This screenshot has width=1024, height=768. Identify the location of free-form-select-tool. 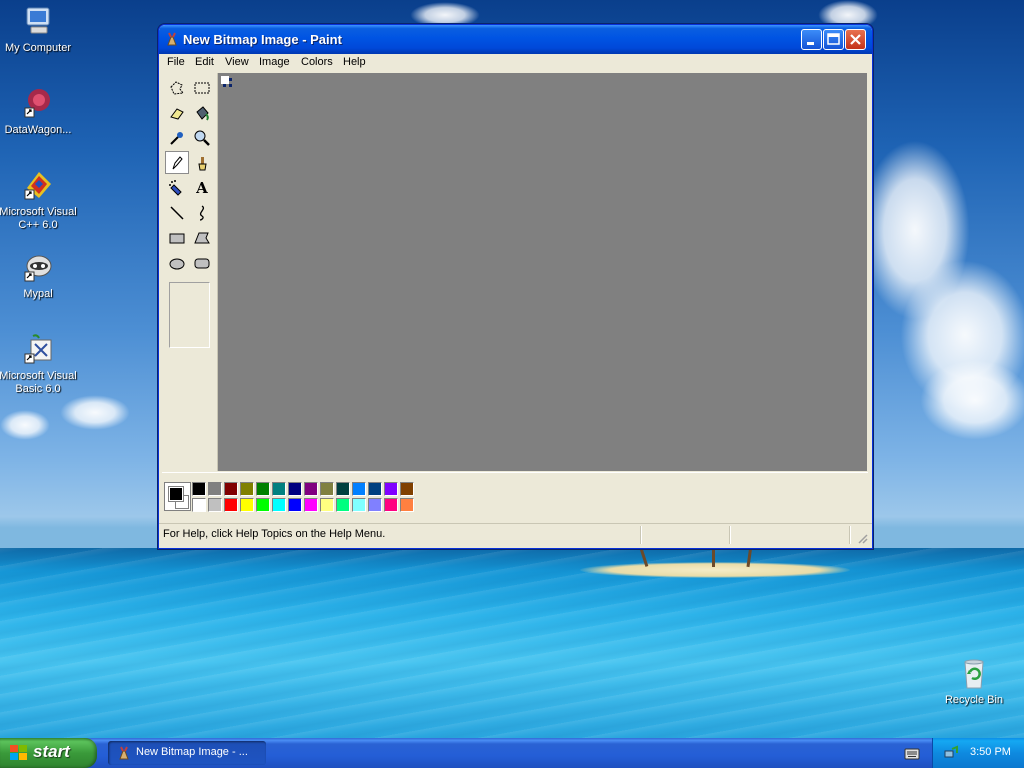
(177, 87).